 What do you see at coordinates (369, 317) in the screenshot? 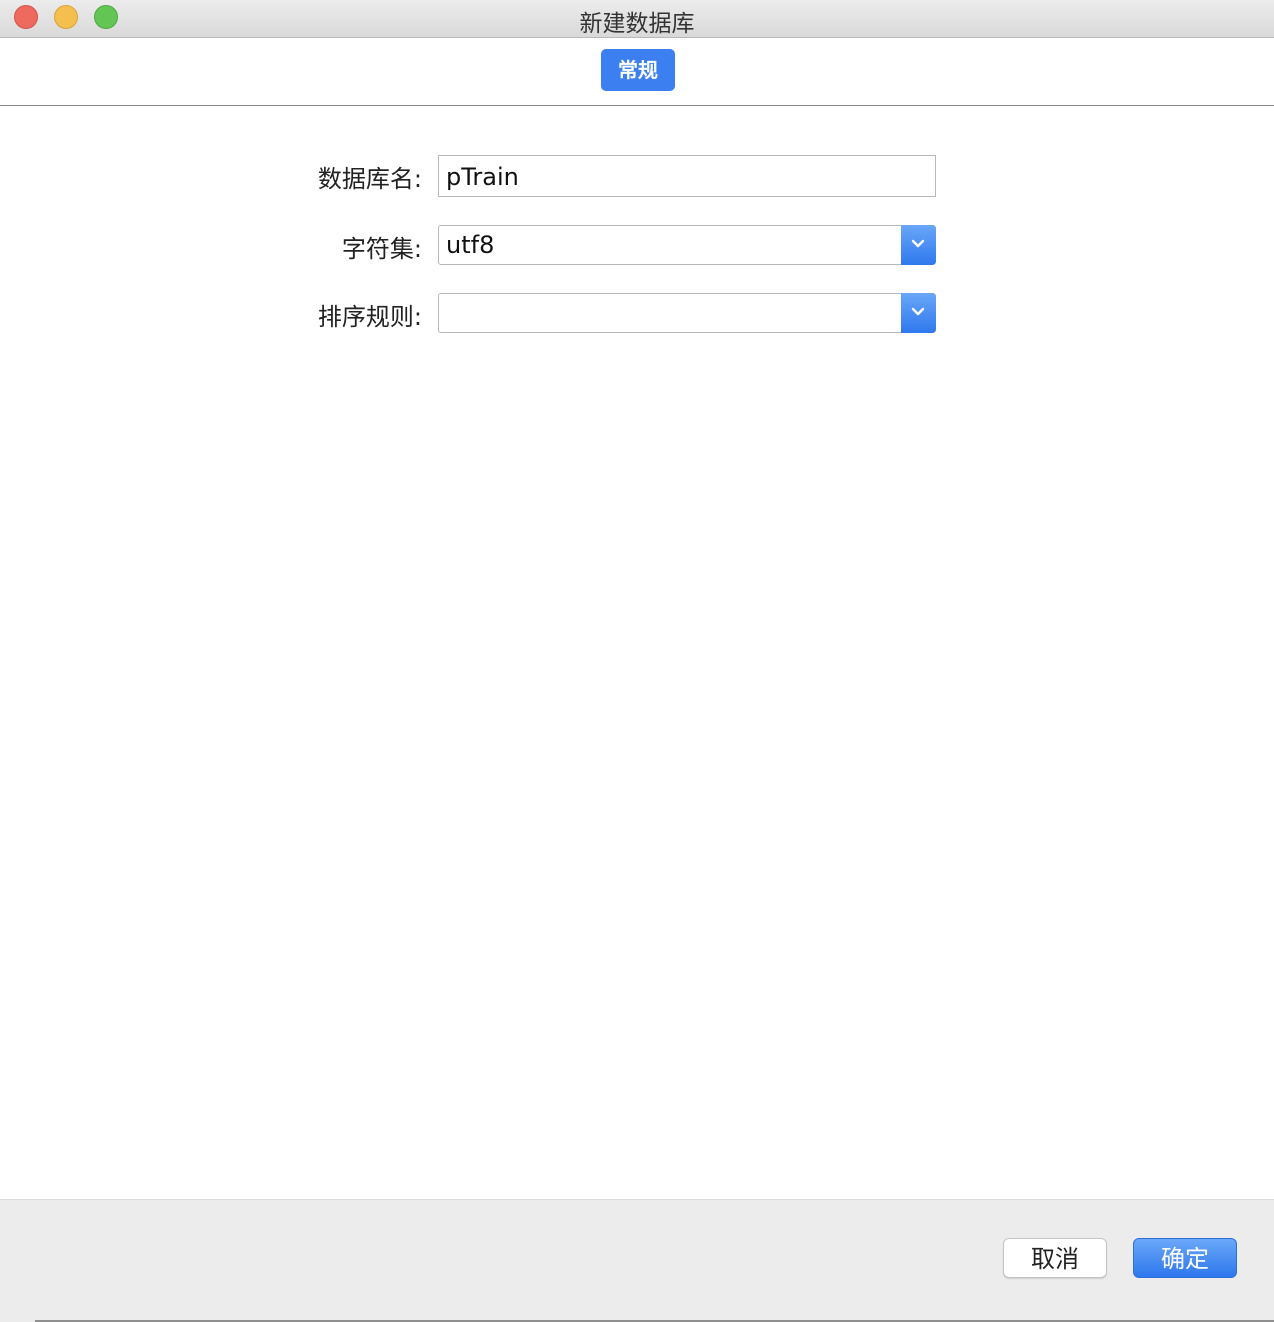
I see `collation-label: 排序规则:` at bounding box center [369, 317].